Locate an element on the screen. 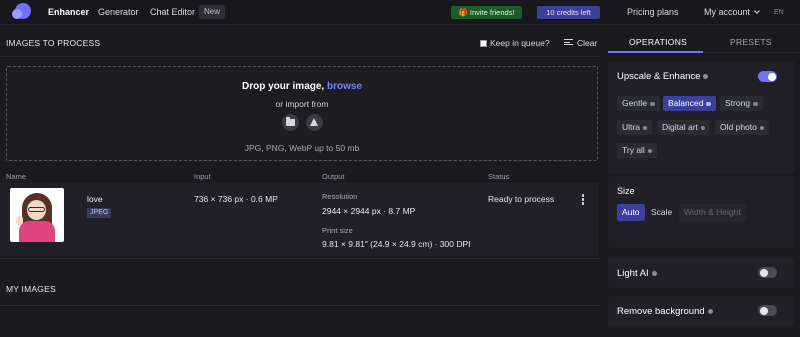 Image resolution: width=800 pixels, height=337 pixels. invite-friends-button: 🎁 Invite friends! is located at coordinates (486, 12).